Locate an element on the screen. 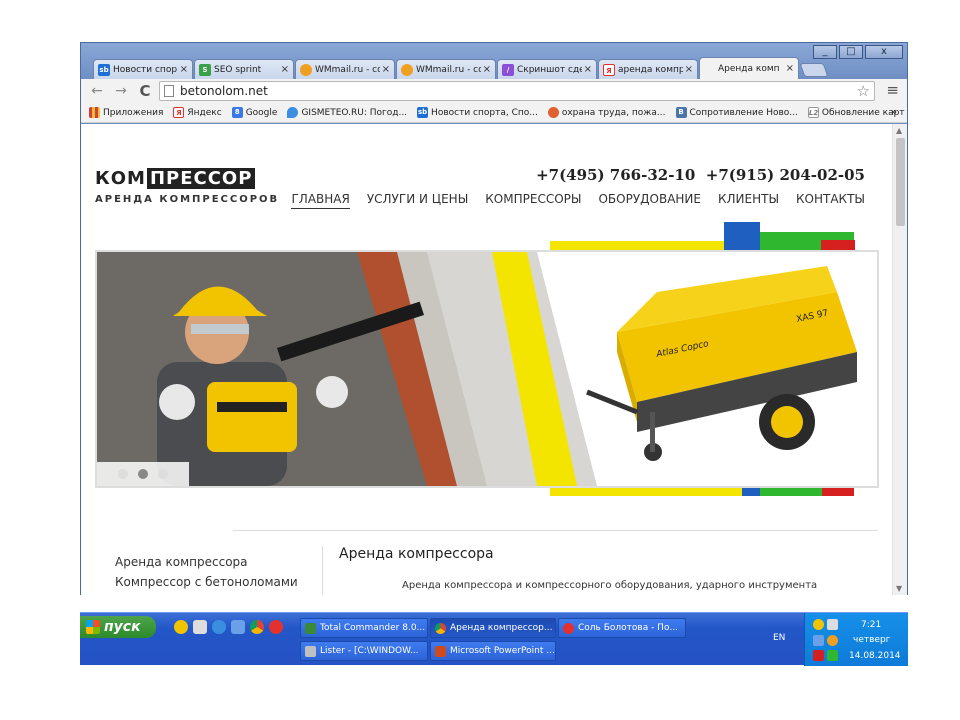 This screenshot has width=960, height=720. logo-wordmark: КОМ ПРЕССОР is located at coordinates (187, 178).